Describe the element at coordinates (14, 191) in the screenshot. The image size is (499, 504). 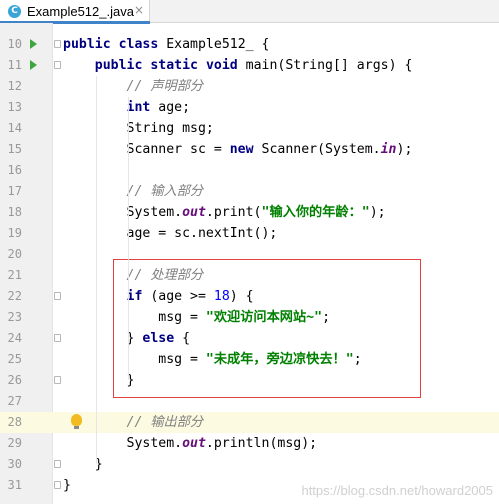
I see `line-number: 17` at that location.